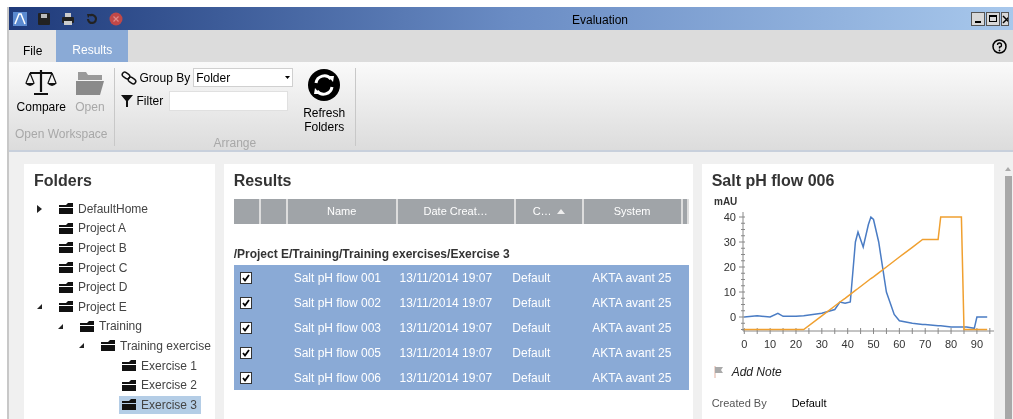 This screenshot has width=1013, height=419. I want to click on x-tick-label: 80, so click(950, 344).